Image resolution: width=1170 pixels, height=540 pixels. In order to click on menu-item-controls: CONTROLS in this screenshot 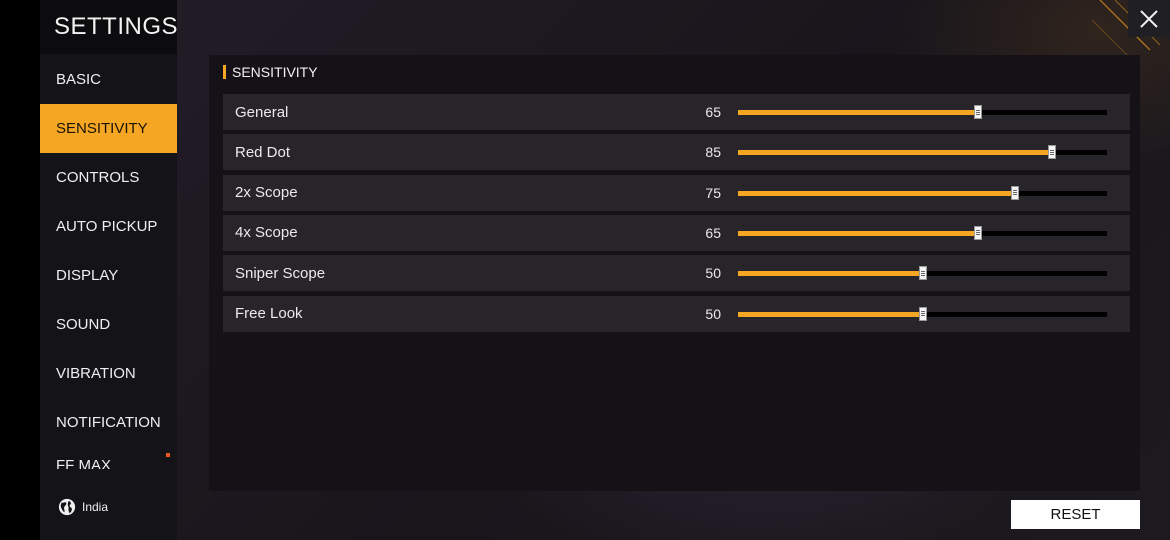, I will do `click(108, 177)`.